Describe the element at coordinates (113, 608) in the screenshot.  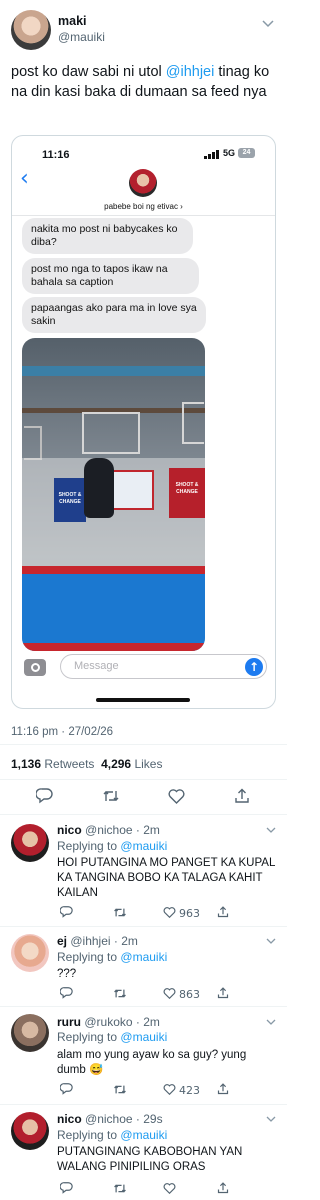
I see `photo-trampoline` at that location.